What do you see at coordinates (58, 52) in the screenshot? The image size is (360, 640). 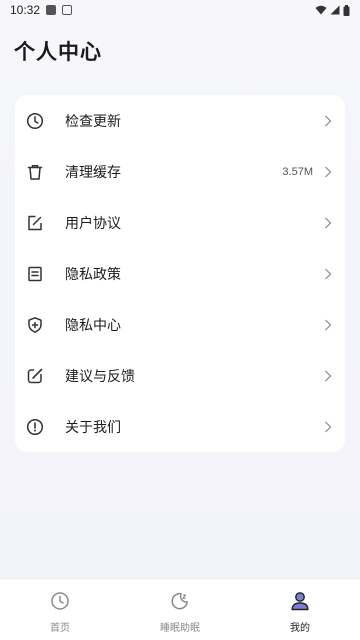 I see `page-title: 个人中心` at bounding box center [58, 52].